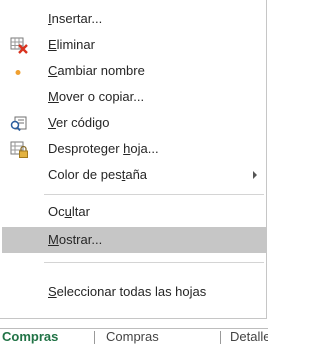 The image size is (320, 346). What do you see at coordinates (18, 71) in the screenshot?
I see `bullet-icon` at bounding box center [18, 71].